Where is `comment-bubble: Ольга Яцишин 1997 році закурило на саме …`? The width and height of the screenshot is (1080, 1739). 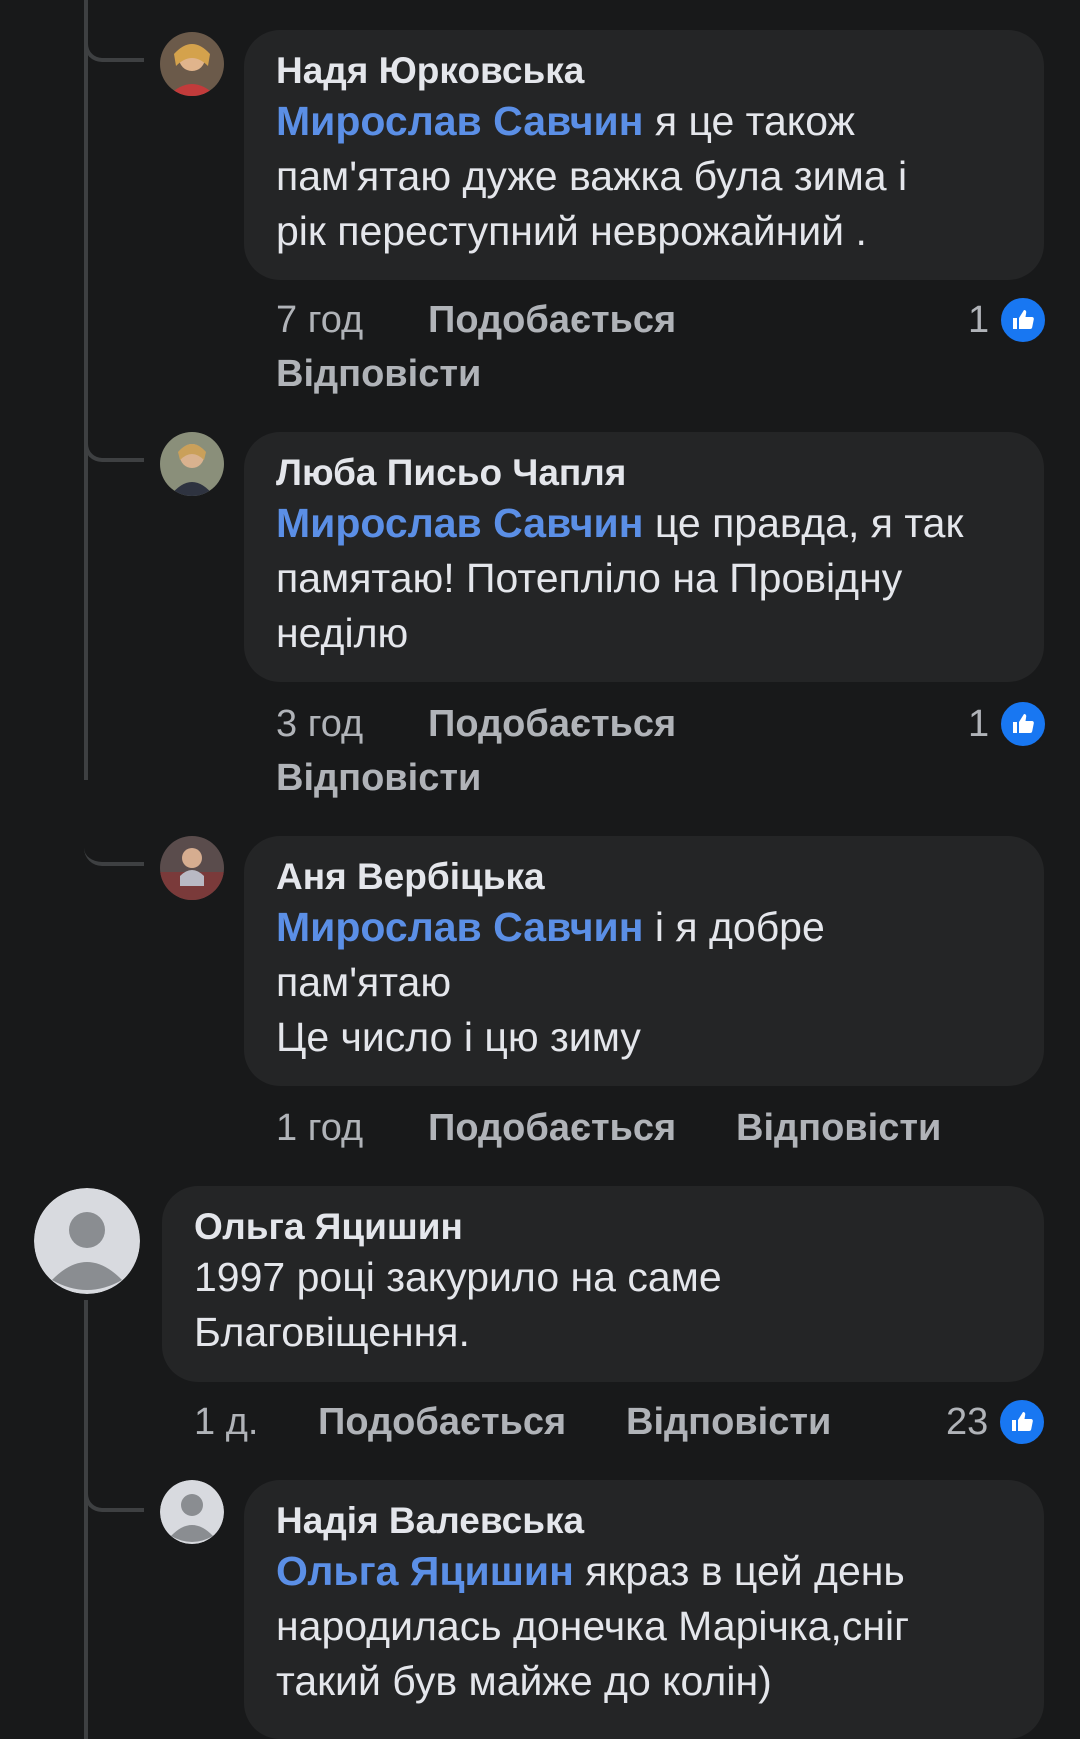
comment-bubble: Ольга Яцишин 1997 році закурило на саме … is located at coordinates (603, 1284).